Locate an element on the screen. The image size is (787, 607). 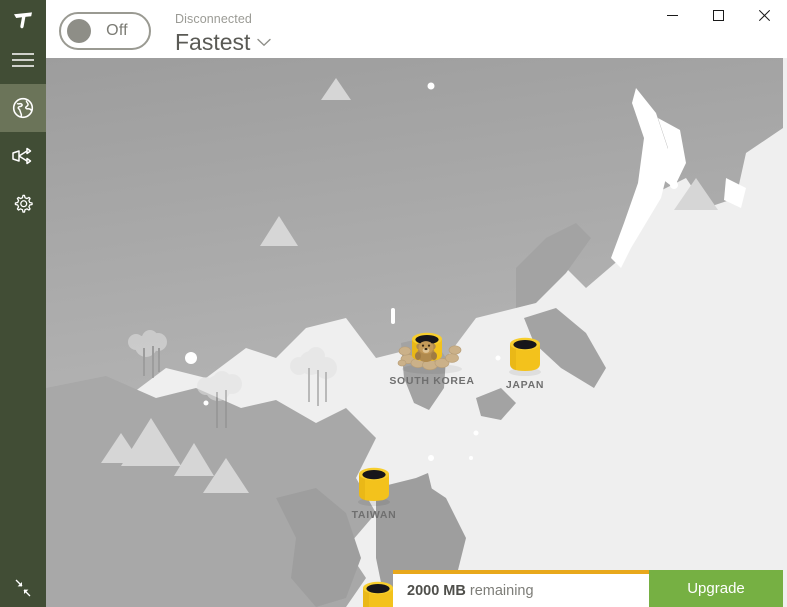
maximize-button is located at coordinates (718, 15).